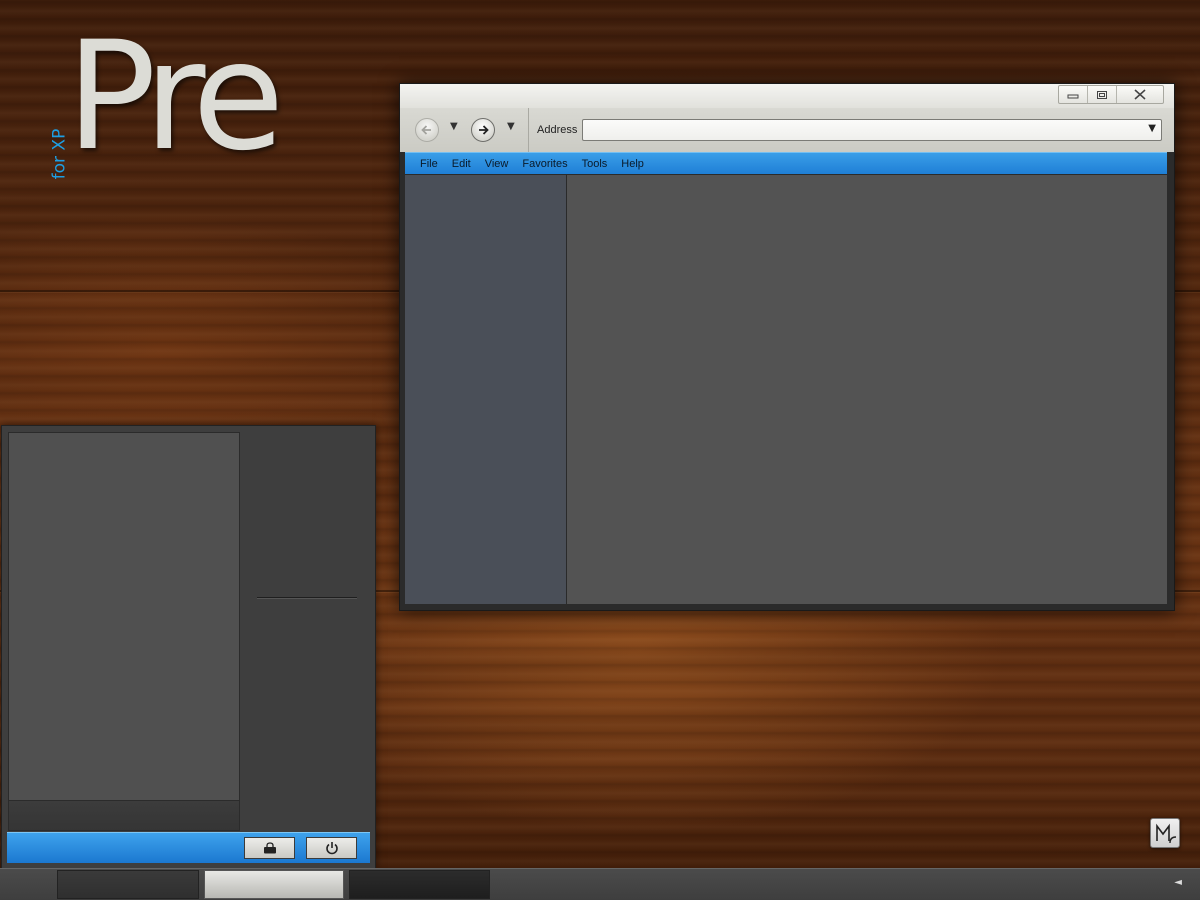  Describe the element at coordinates (188, 847) in the screenshot. I see `start-menu-footer` at that location.